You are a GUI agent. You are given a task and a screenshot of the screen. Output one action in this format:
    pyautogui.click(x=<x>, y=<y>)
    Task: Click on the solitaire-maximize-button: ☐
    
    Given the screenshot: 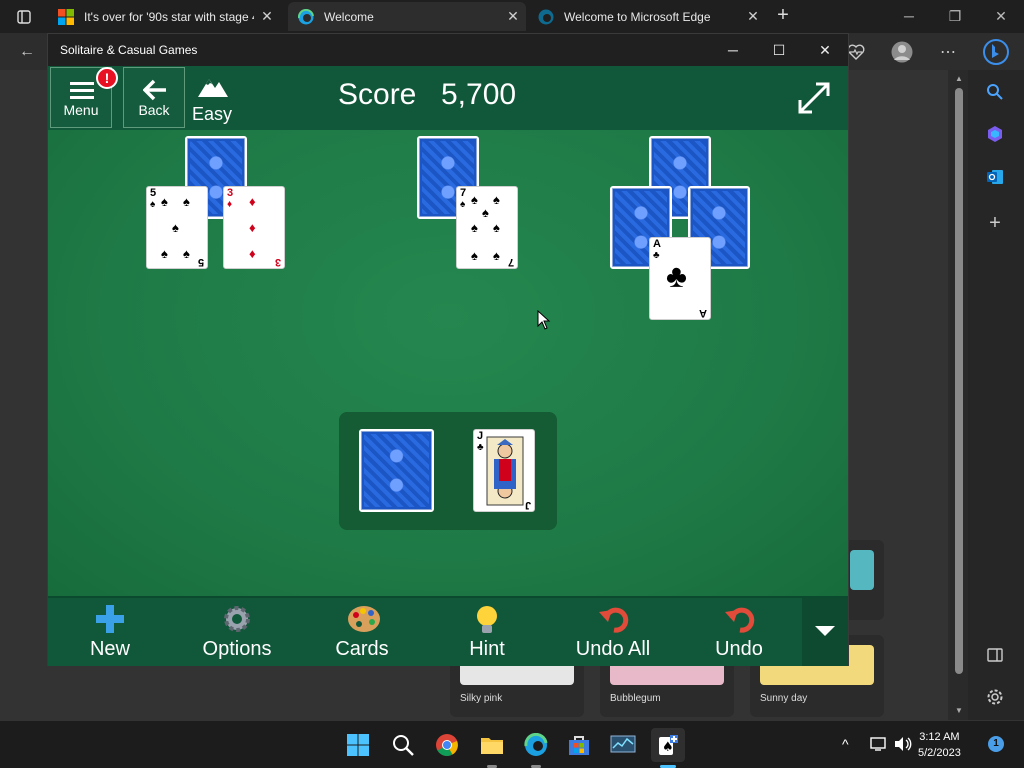 What is the action you would take?
    pyautogui.click(x=779, y=50)
    